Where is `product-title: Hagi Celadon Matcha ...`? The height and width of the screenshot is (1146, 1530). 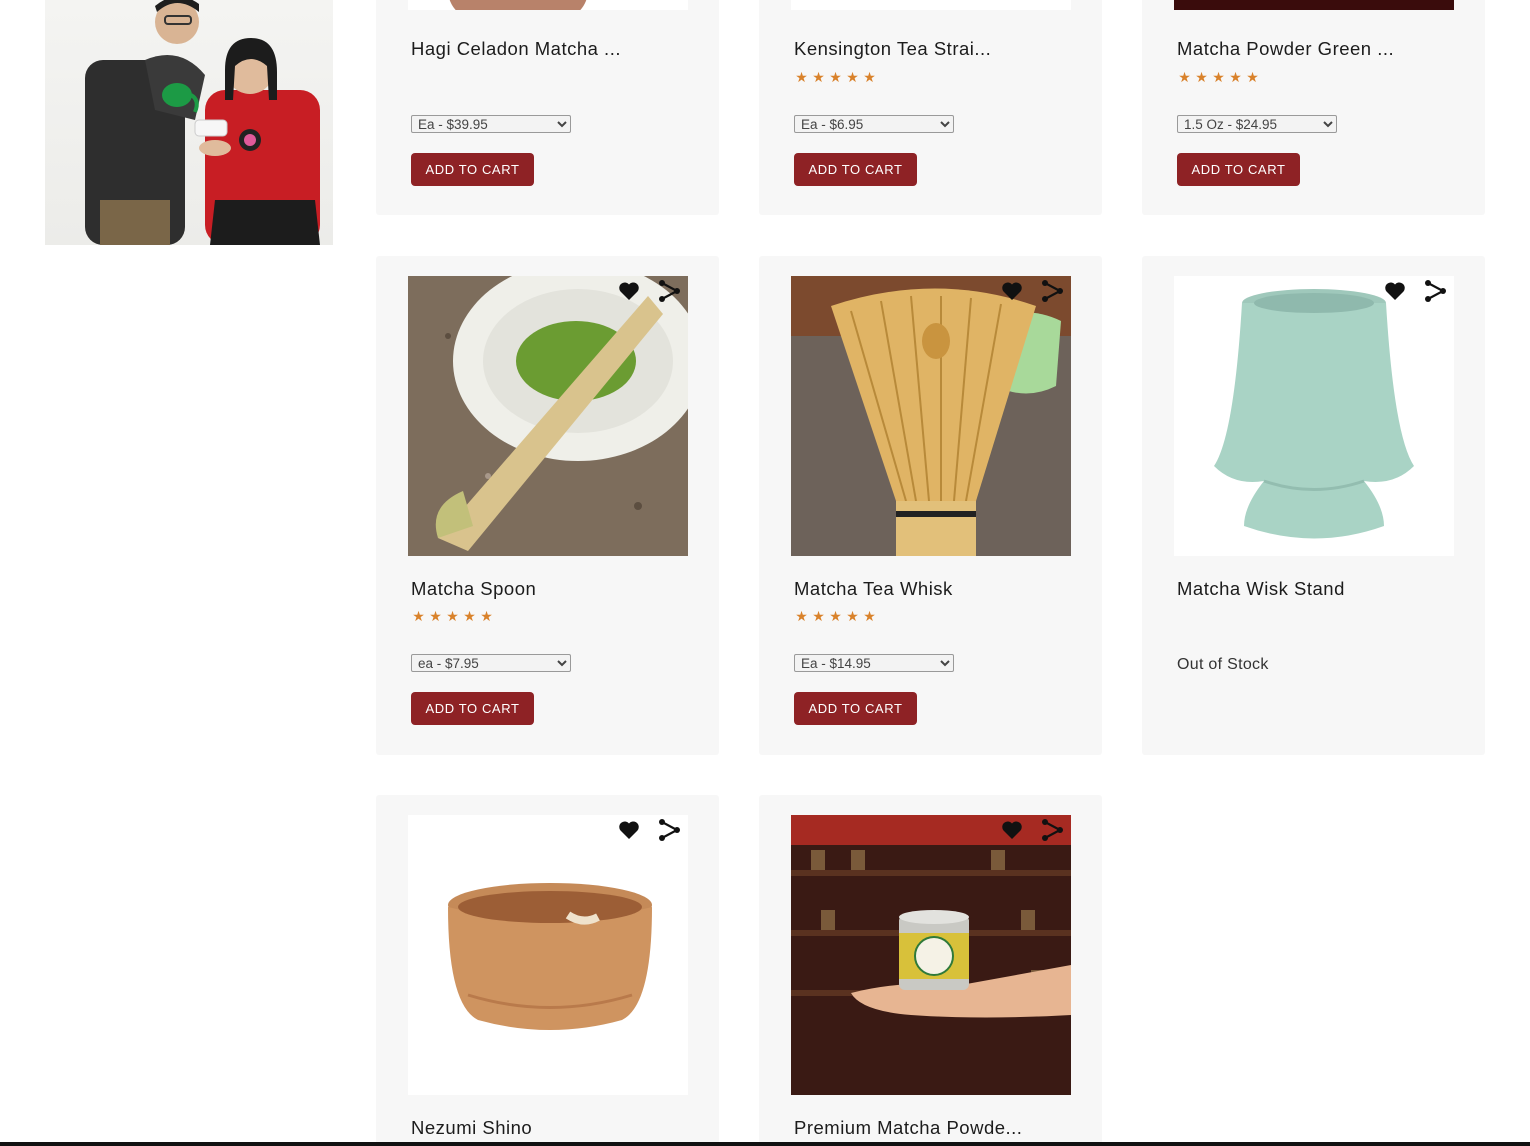
product-title: Hagi Celadon Matcha ... is located at coordinates (516, 49).